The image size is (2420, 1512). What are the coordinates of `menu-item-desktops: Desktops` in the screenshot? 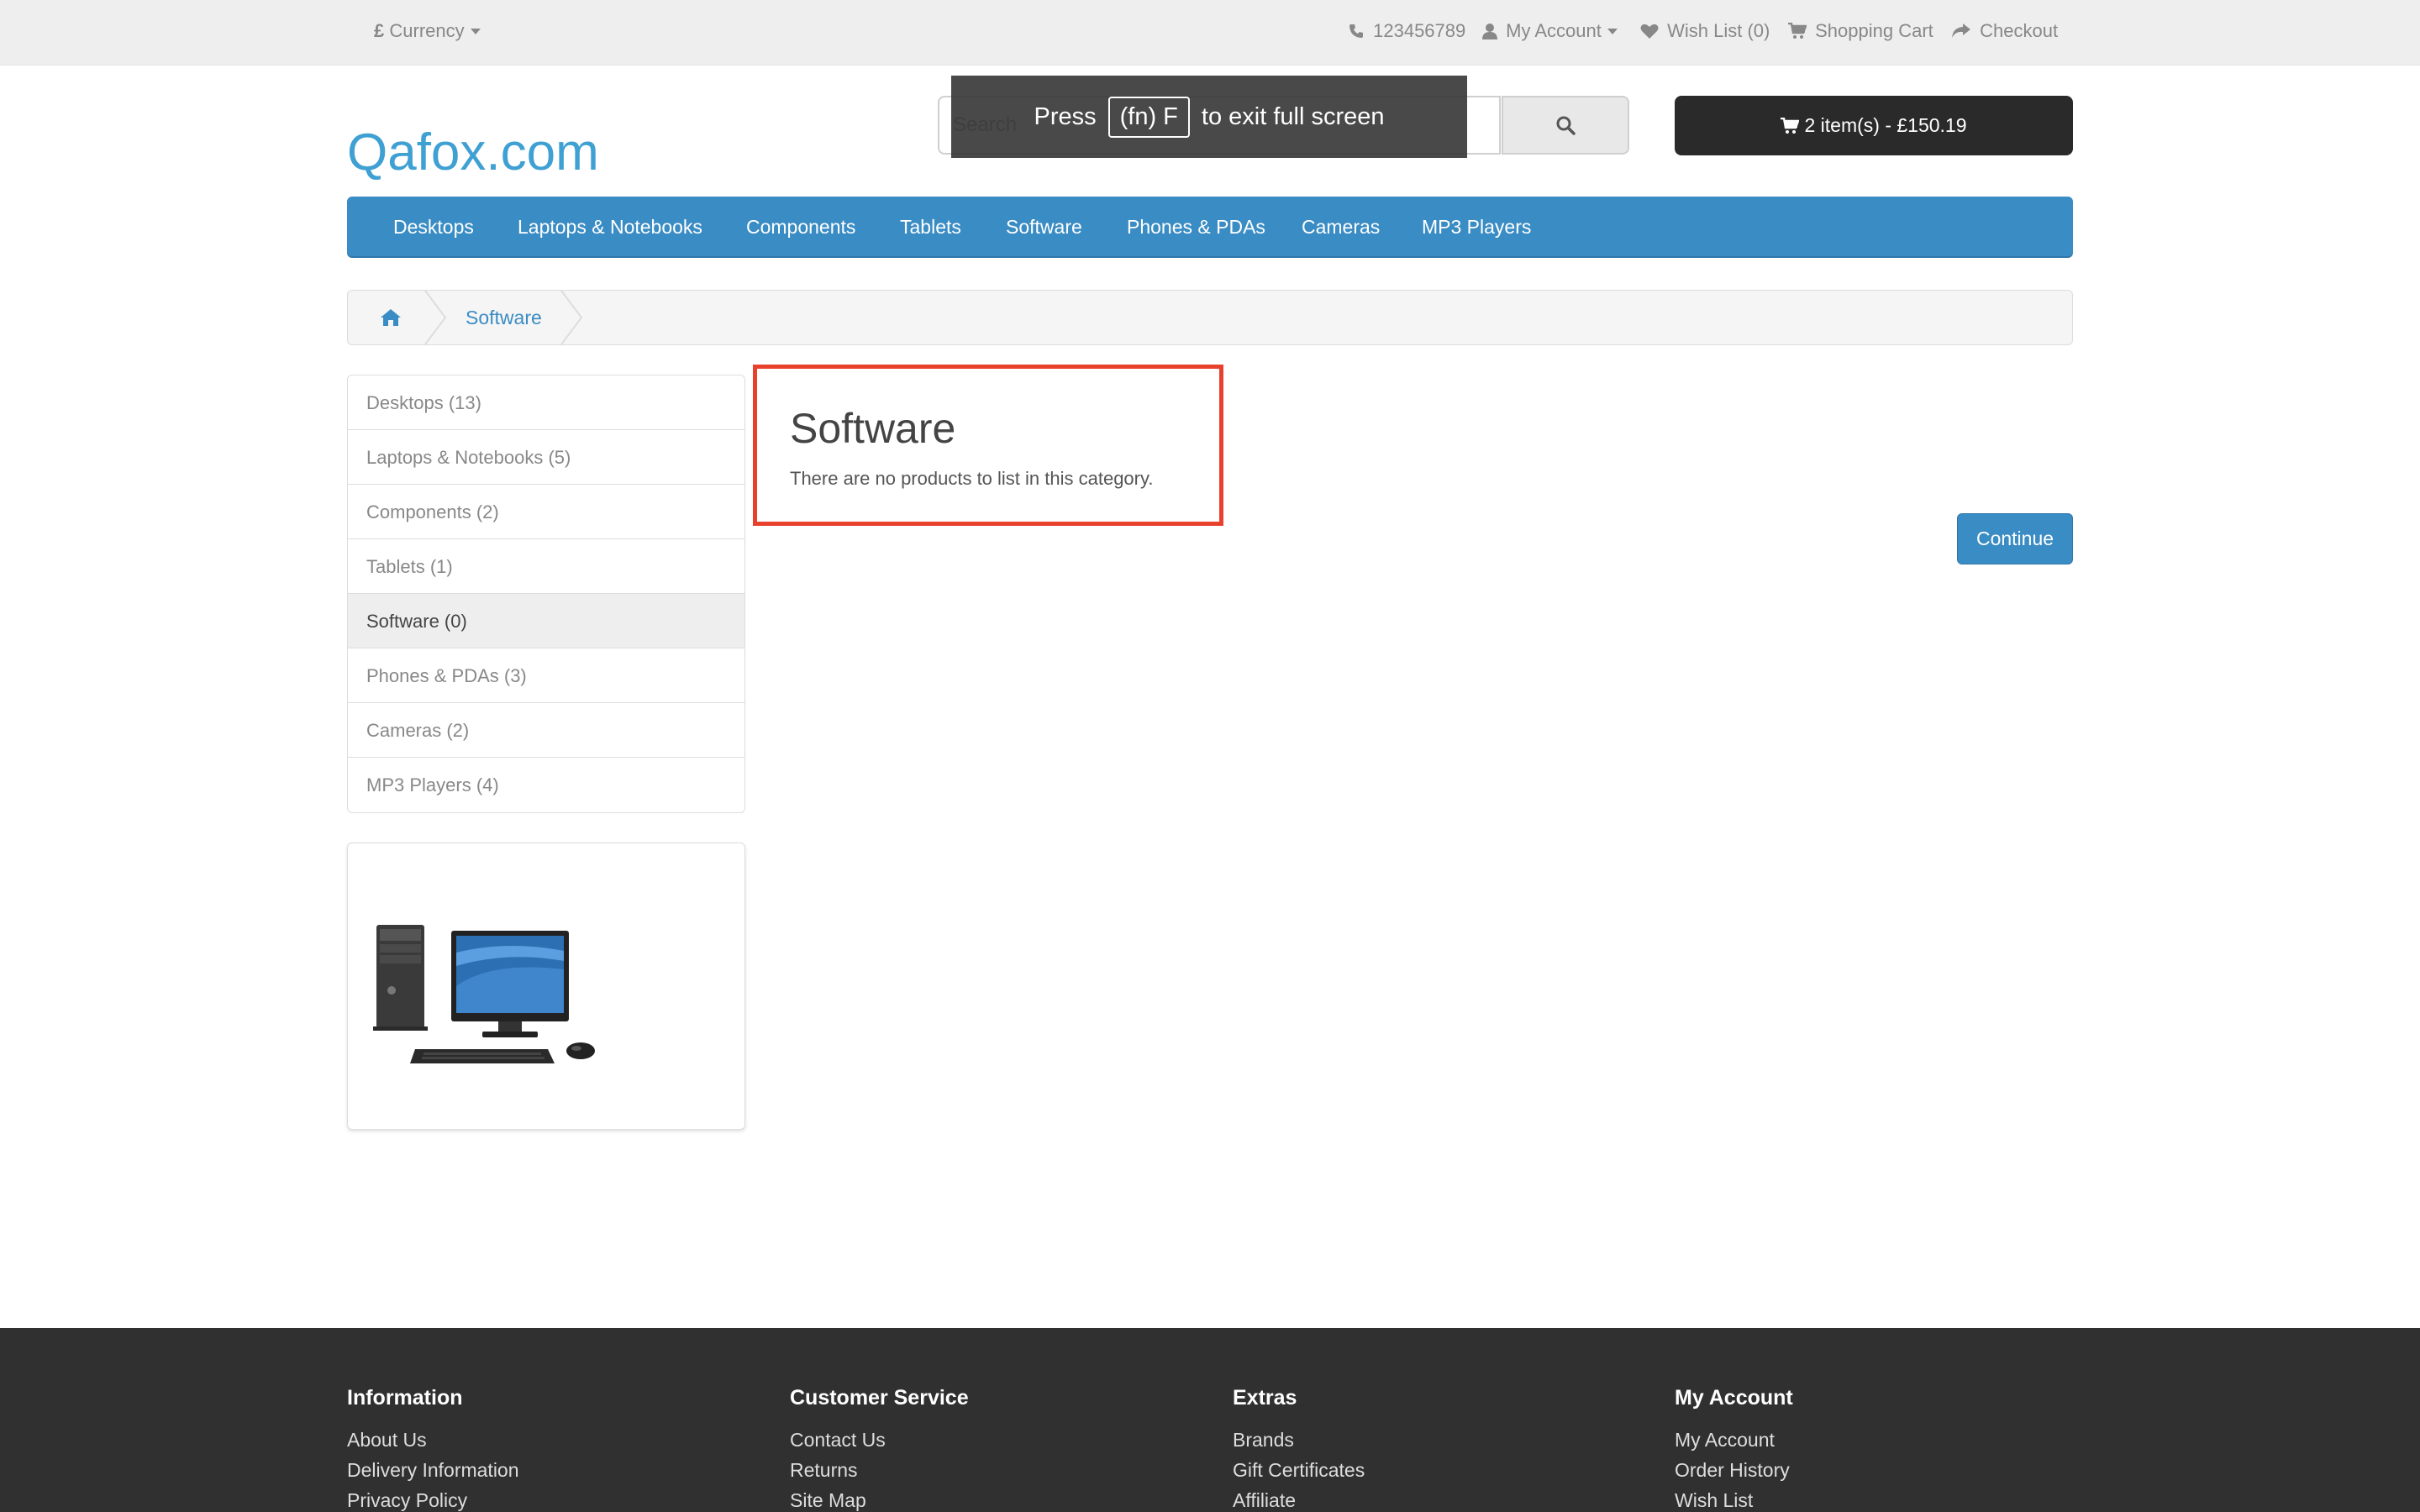 It's located at (434, 227).